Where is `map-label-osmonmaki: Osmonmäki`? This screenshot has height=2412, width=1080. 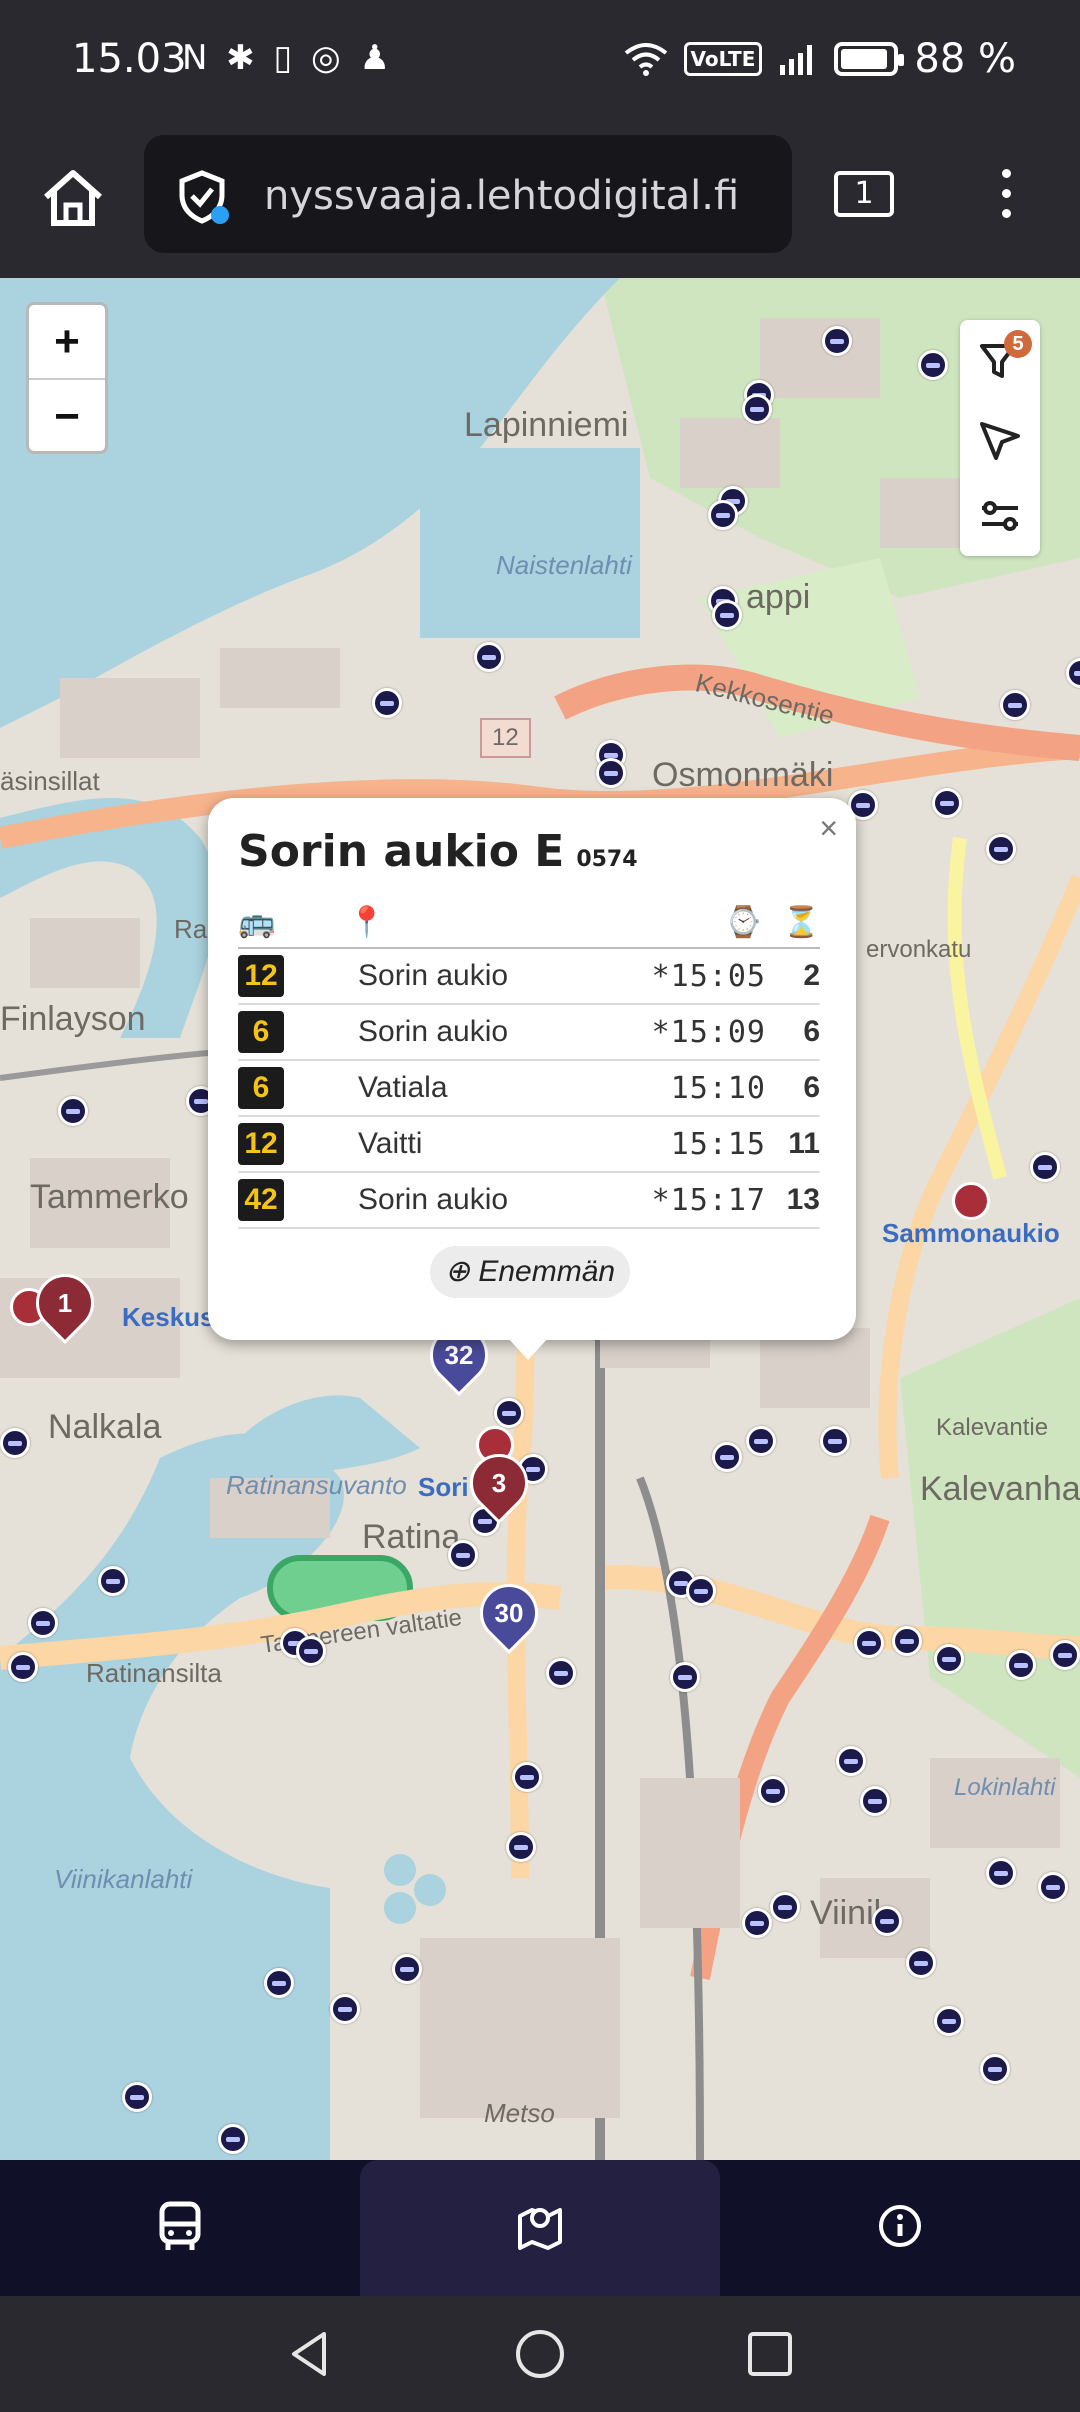 map-label-osmonmaki: Osmonmäki is located at coordinates (743, 775).